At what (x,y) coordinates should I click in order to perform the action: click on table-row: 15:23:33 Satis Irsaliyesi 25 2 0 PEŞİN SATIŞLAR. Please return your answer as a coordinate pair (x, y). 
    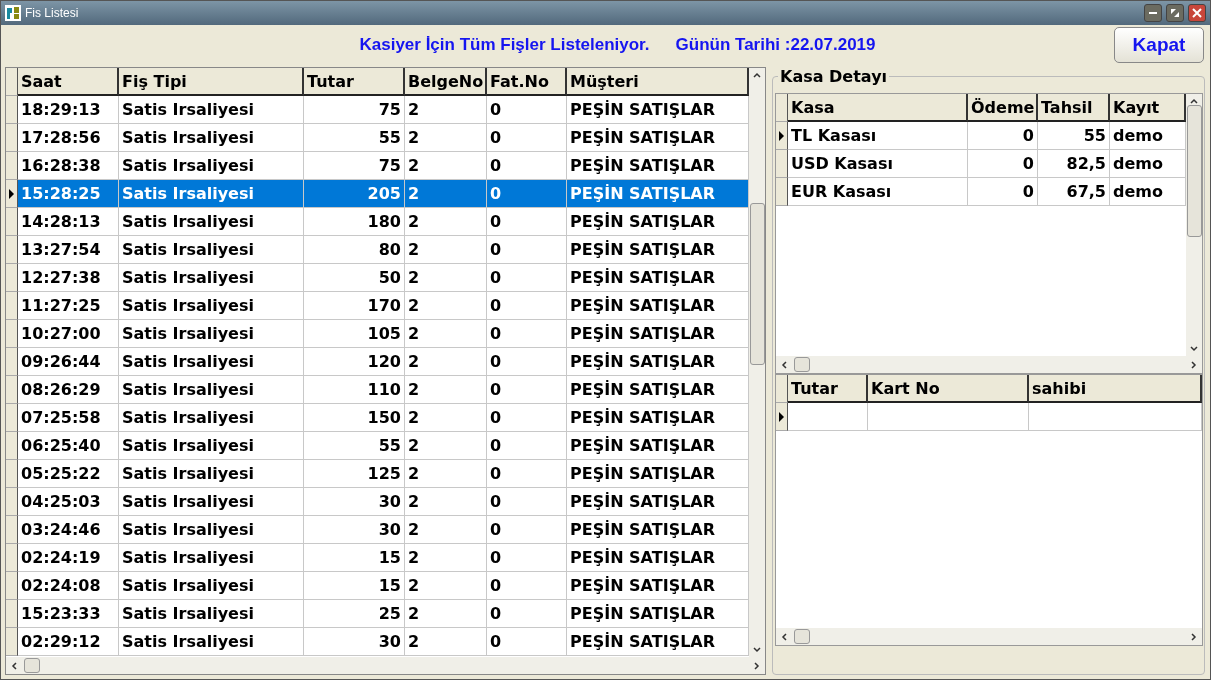
    Looking at the image, I should click on (377, 614).